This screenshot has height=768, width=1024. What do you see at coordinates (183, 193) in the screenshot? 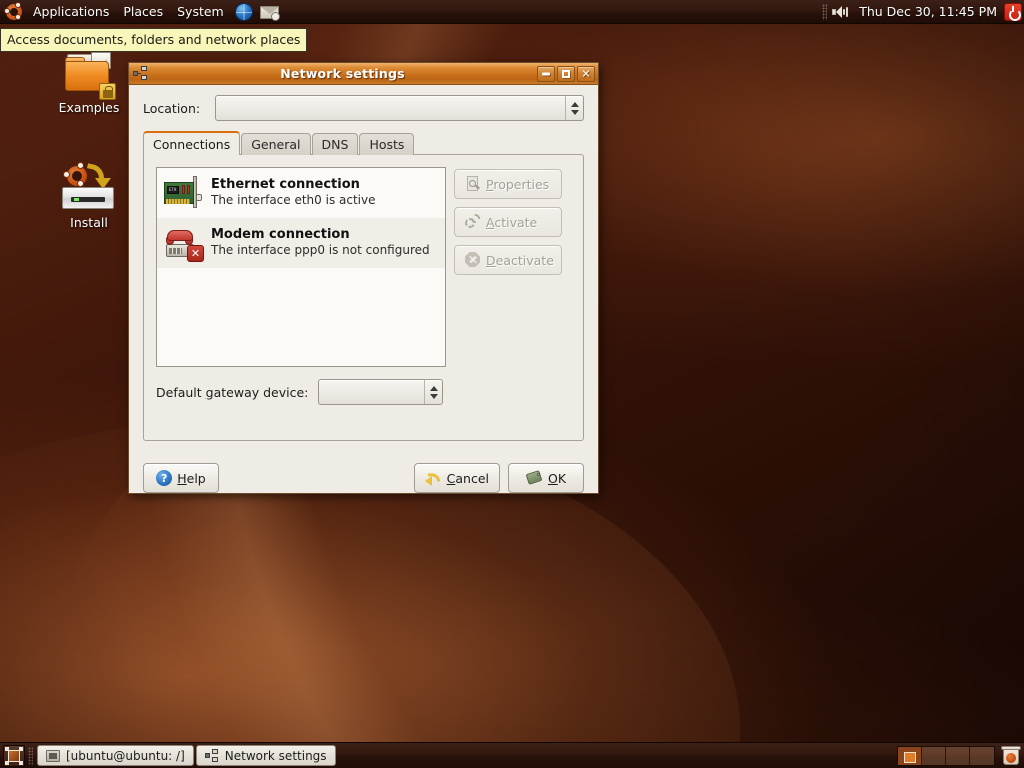
I see `ethernet-card-icon` at bounding box center [183, 193].